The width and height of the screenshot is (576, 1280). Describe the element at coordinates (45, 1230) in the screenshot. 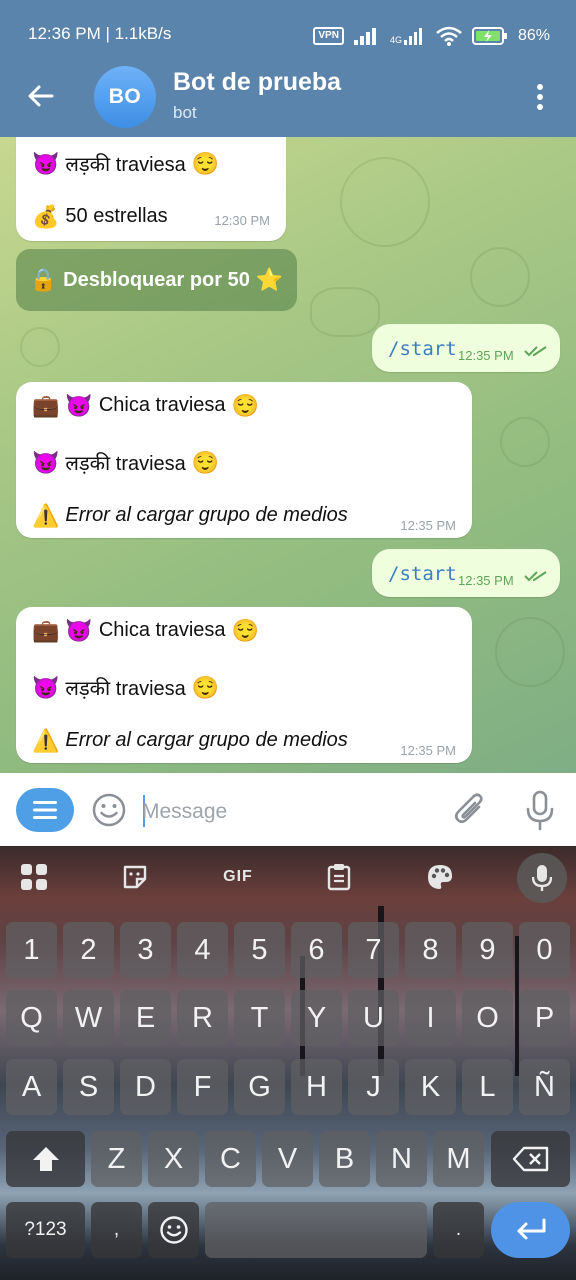

I see `symbols-key: ?123` at that location.